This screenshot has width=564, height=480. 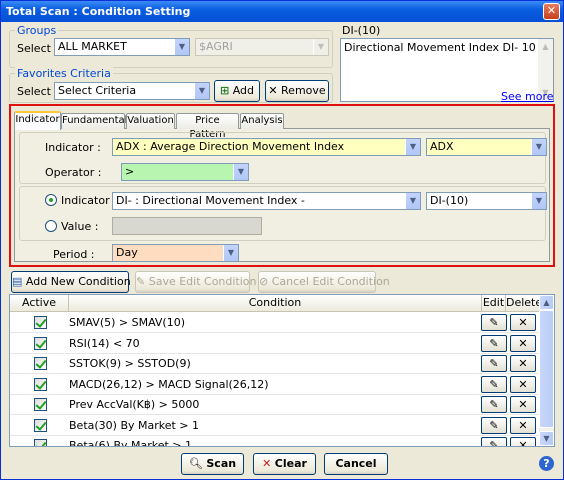 What do you see at coordinates (224, 90) in the screenshot?
I see `add-criteria-icon: ⊞` at bounding box center [224, 90].